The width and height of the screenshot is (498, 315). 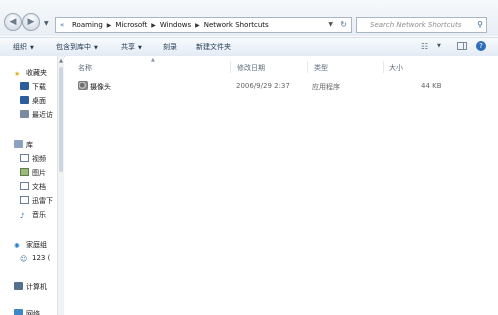 What do you see at coordinates (36, 287) in the screenshot?
I see `nav-computer-label: 计算机` at bounding box center [36, 287].